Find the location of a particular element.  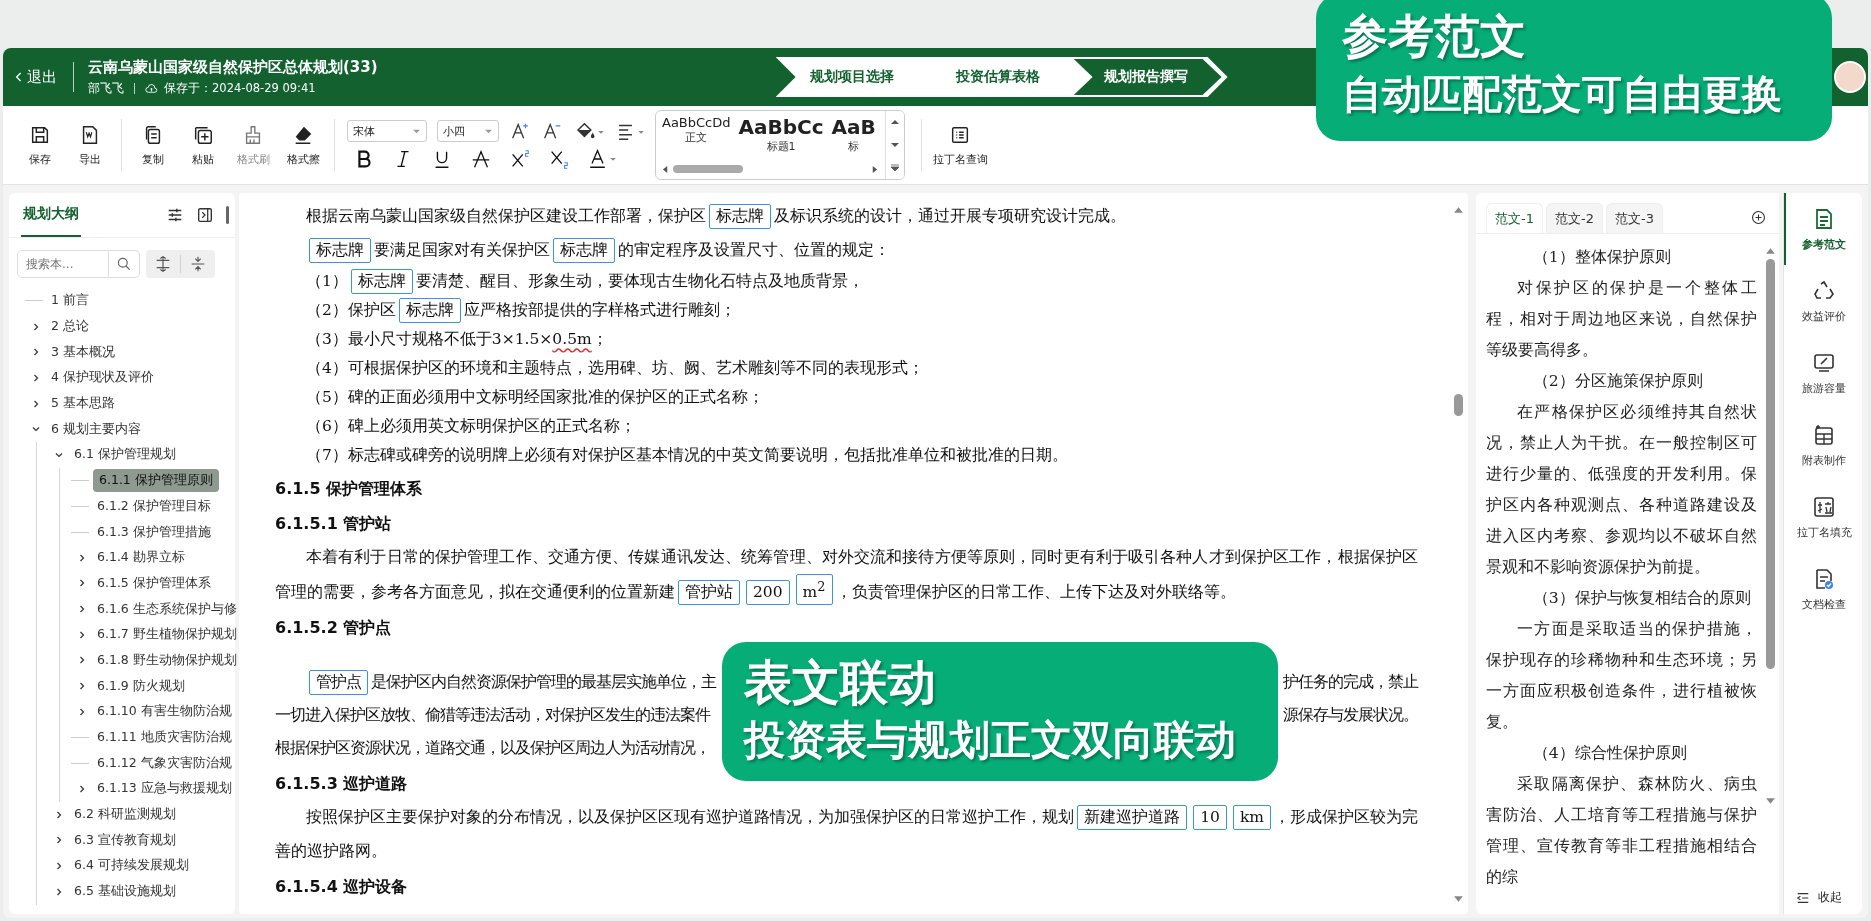

strikethrough-icon is located at coordinates (481, 159).